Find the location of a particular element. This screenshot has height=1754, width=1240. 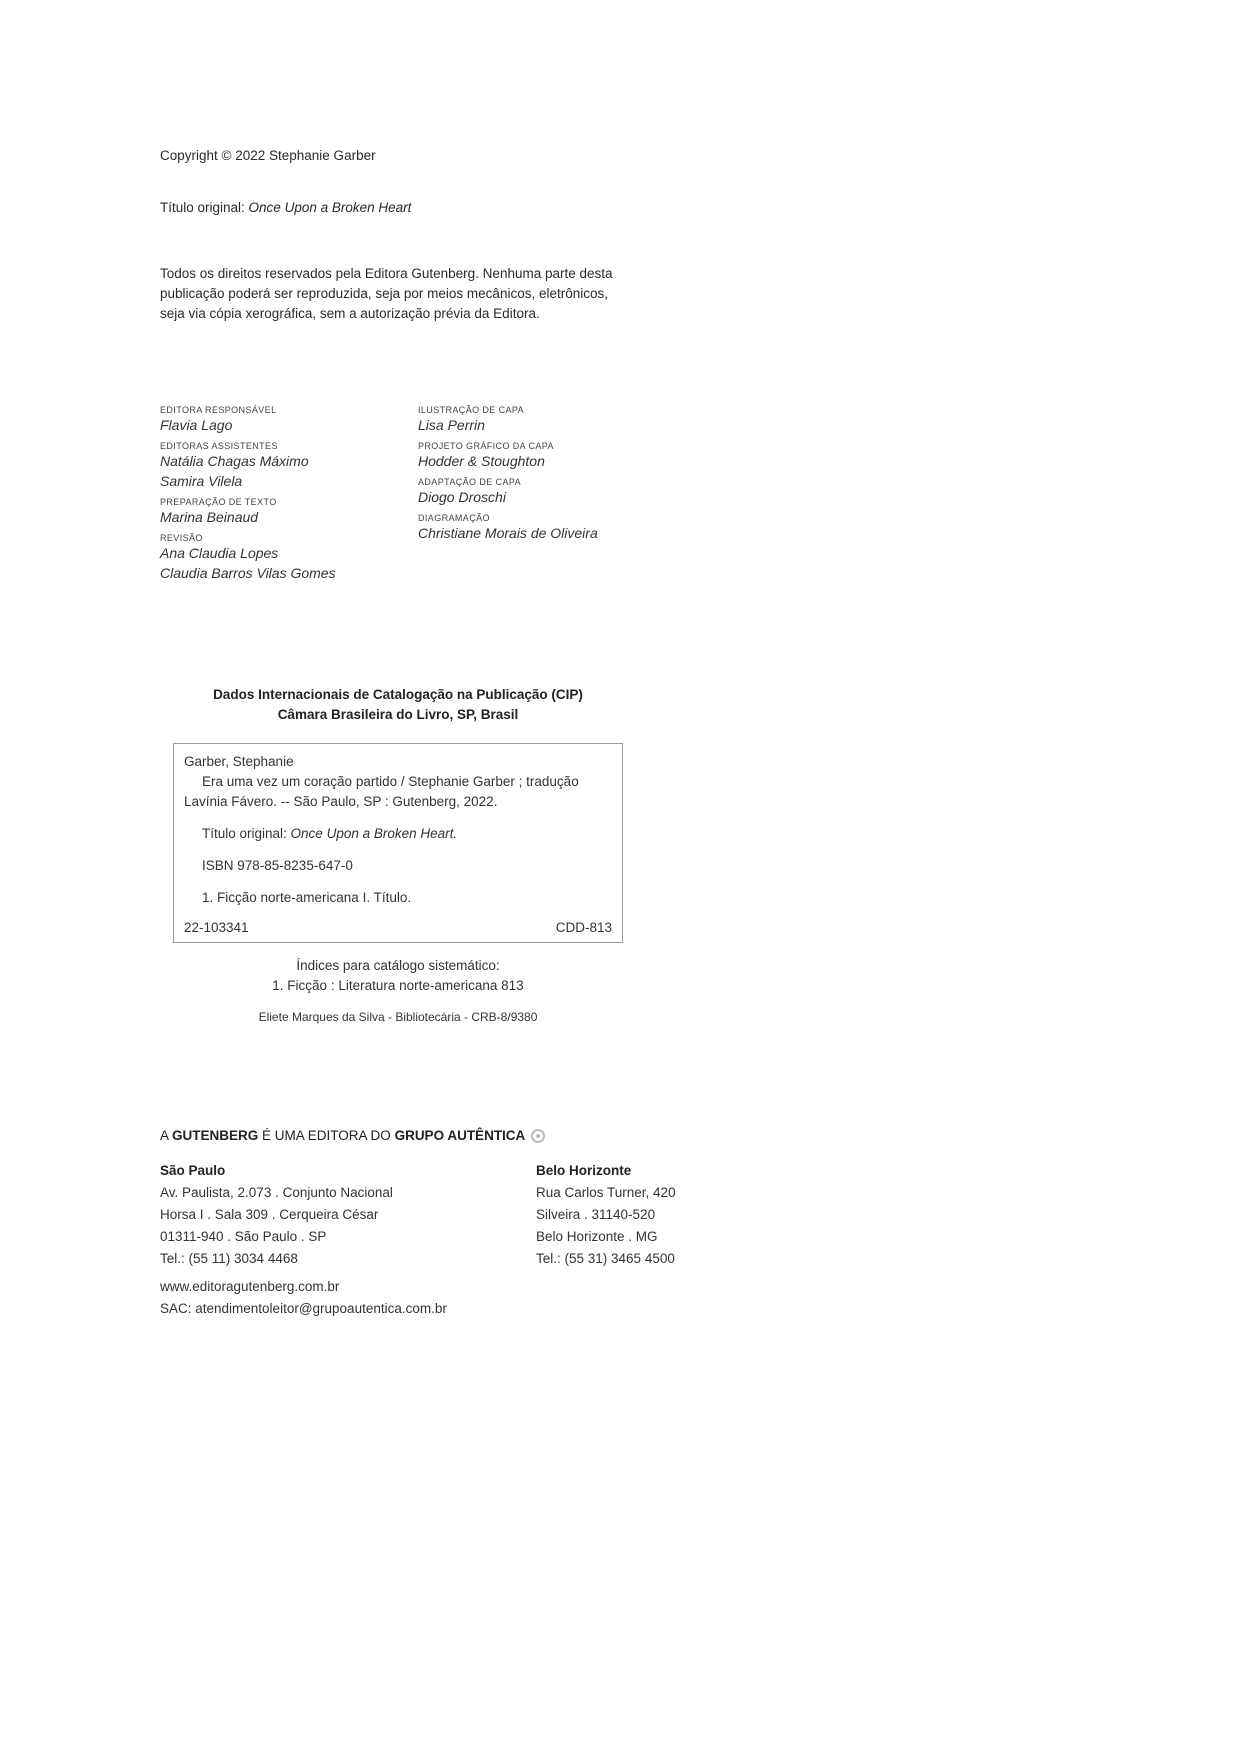

credit-name: Marina Beinaud is located at coordinates (209, 517).